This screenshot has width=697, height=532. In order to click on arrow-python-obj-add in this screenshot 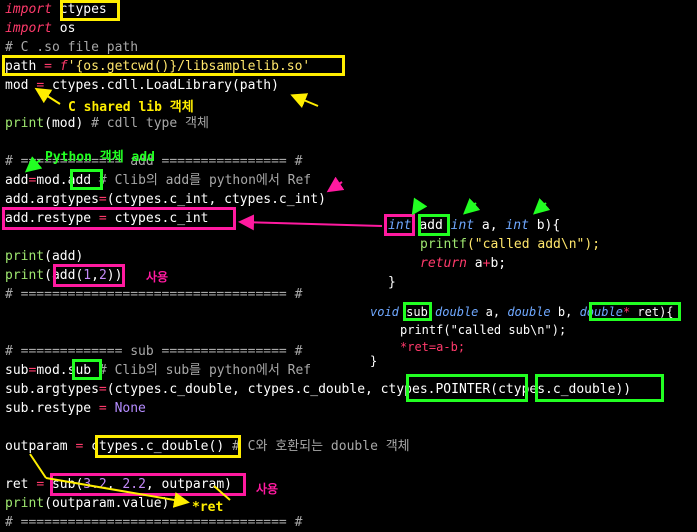, I will do `click(33, 164)`.